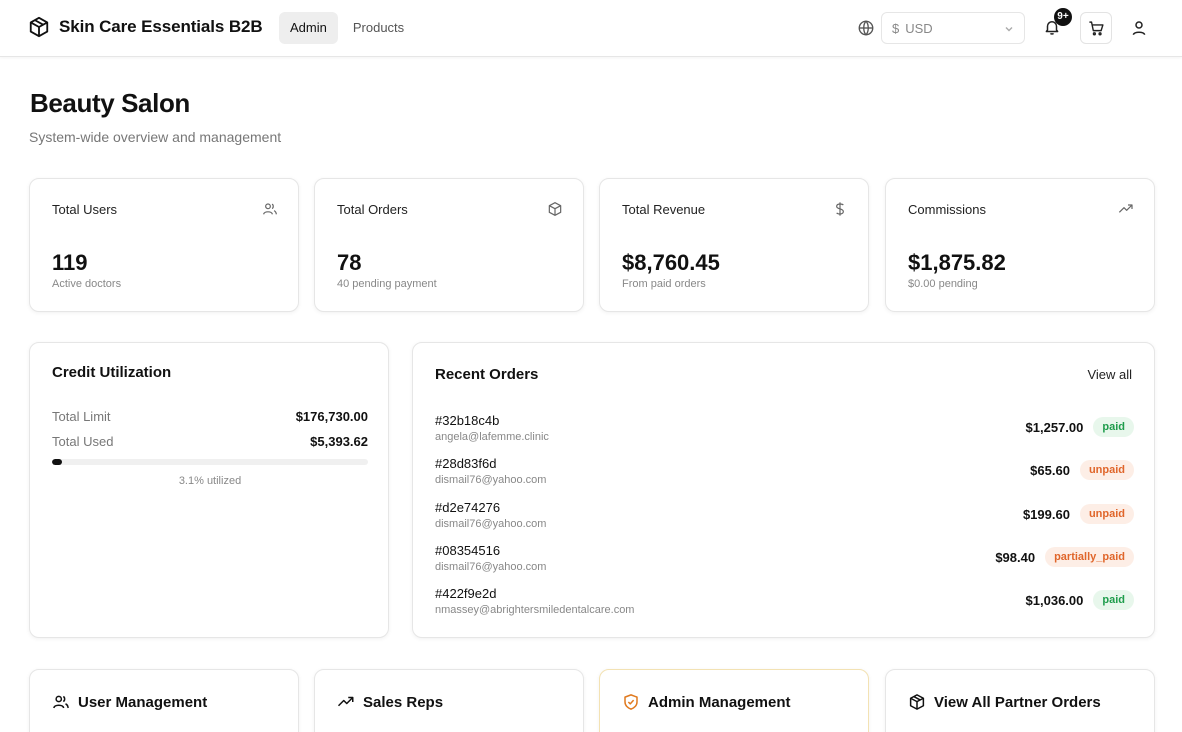 Image resolution: width=1182 pixels, height=732 pixels. I want to click on stat-subtext: Active doctors, so click(87, 284).